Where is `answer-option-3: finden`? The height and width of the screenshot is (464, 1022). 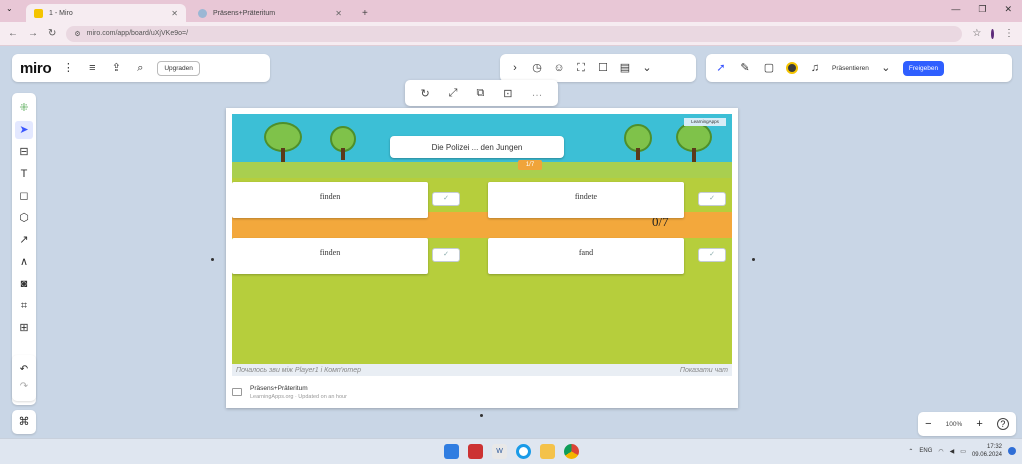
answer-option-3: finden is located at coordinates (330, 256).